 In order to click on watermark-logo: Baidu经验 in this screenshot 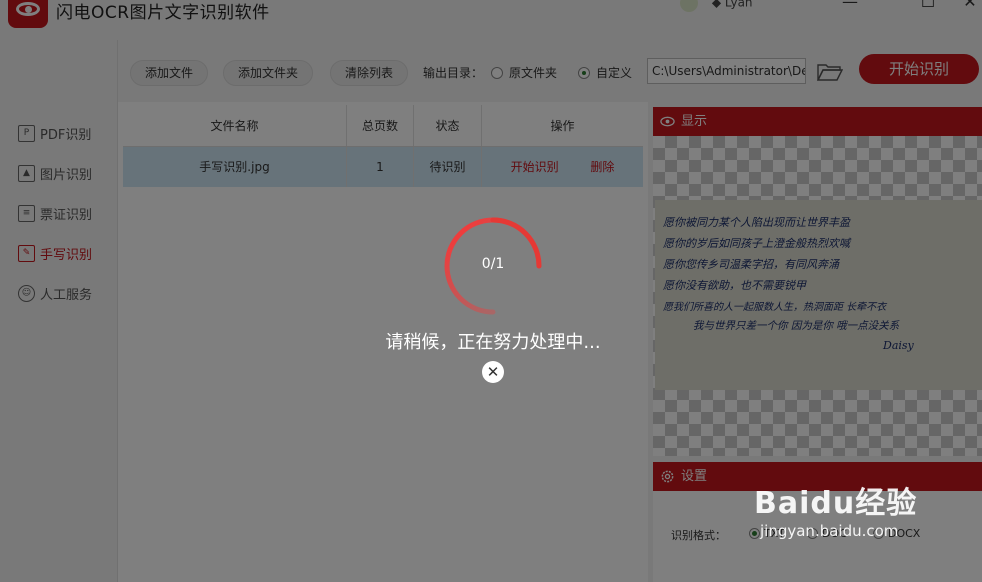, I will do `click(836, 503)`.